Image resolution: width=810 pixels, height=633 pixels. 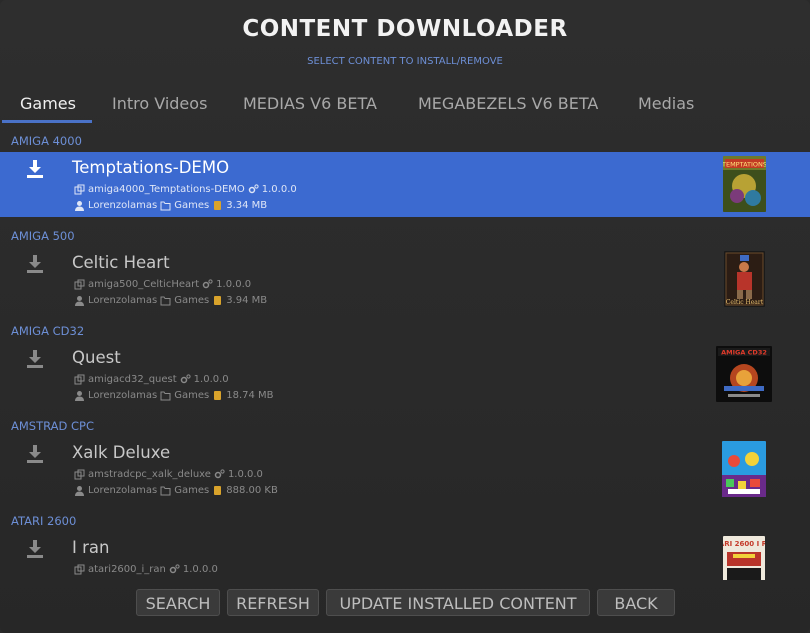 What do you see at coordinates (46, 141) in the screenshot?
I see `group-header-amiga-4000: AMIGA 4000` at bounding box center [46, 141].